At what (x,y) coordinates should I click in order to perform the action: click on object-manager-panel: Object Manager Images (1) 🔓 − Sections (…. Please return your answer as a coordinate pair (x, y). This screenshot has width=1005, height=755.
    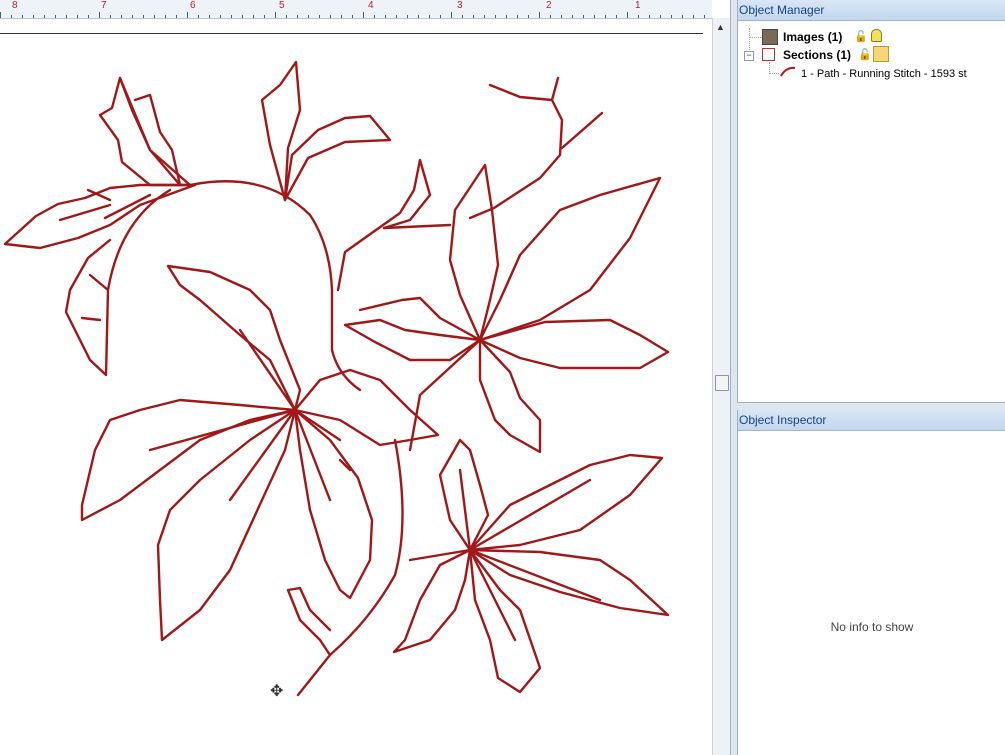
    Looking at the image, I should click on (871, 201).